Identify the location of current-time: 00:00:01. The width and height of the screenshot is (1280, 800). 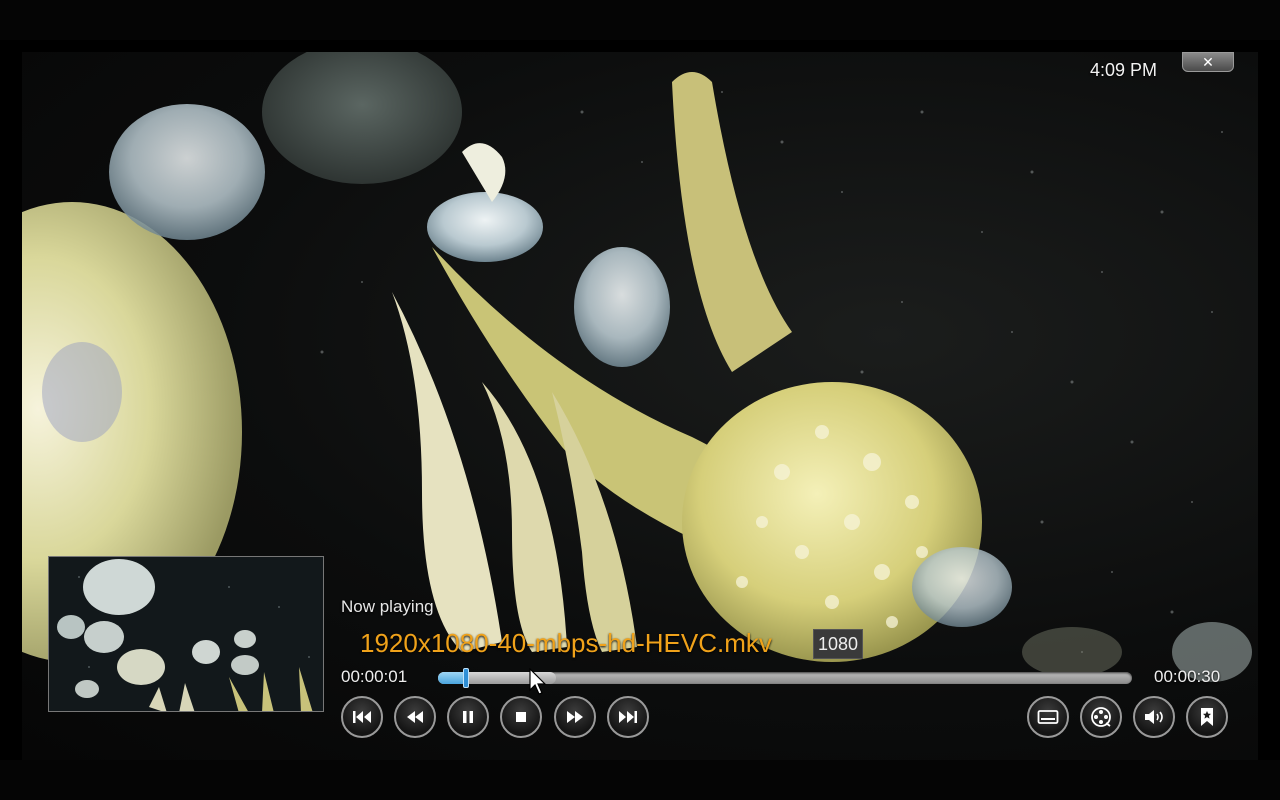
(374, 676).